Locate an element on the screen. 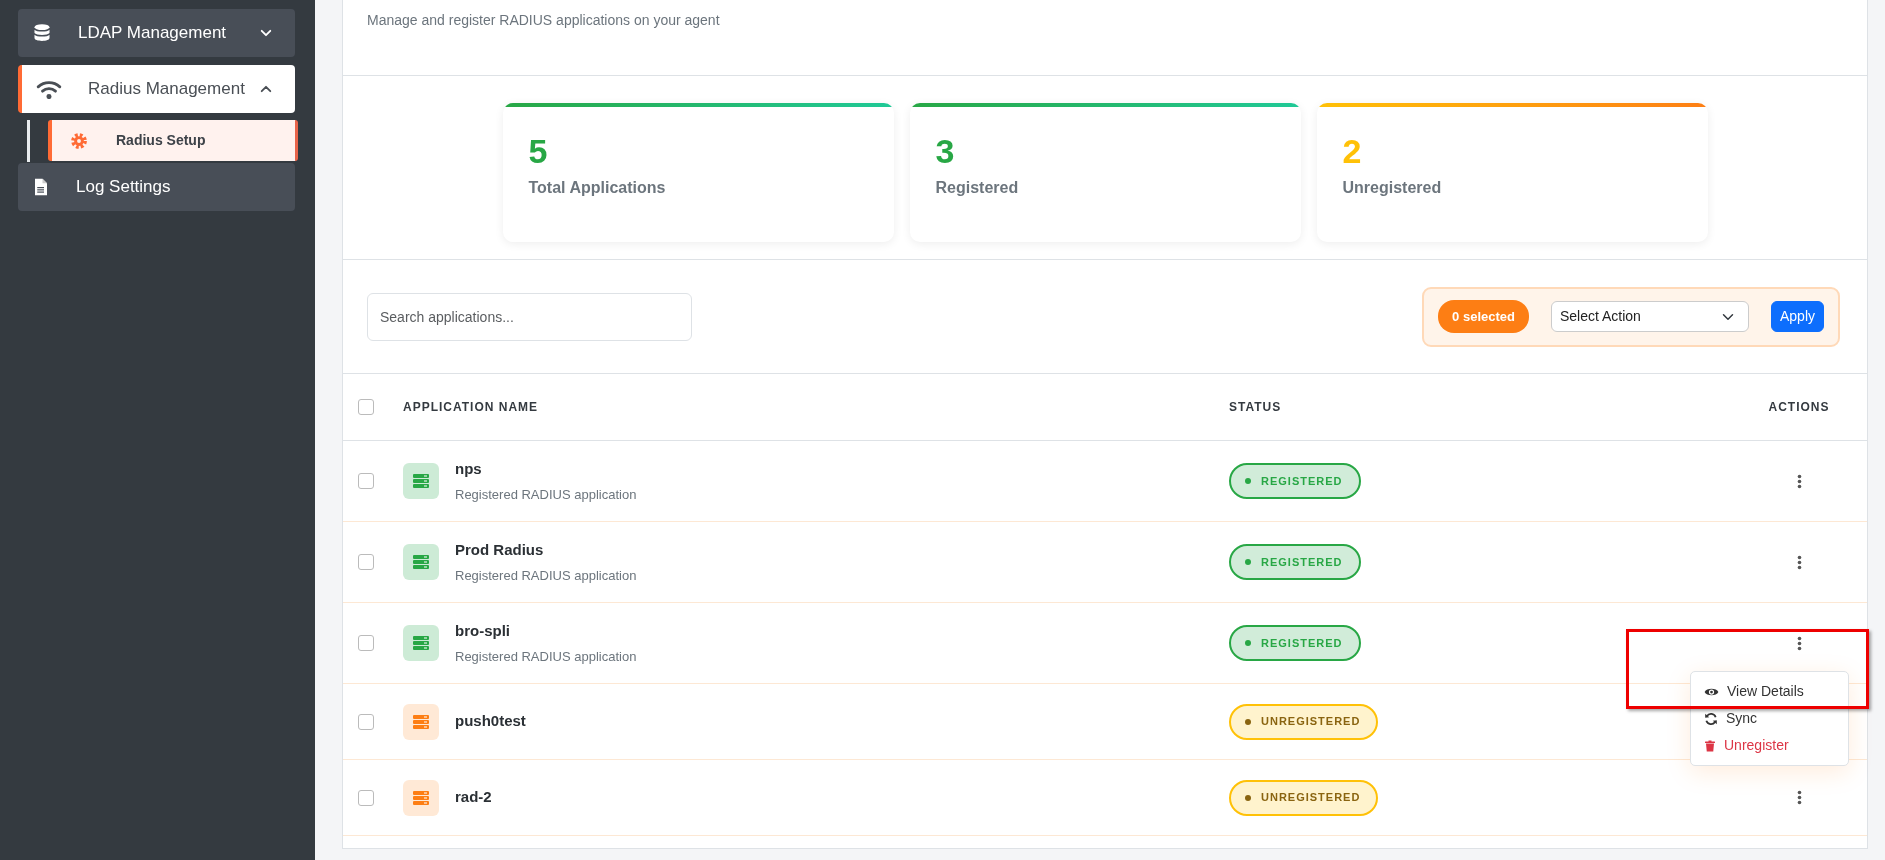 This screenshot has height=860, width=1885. chevron-down-icon is located at coordinates (266, 33).